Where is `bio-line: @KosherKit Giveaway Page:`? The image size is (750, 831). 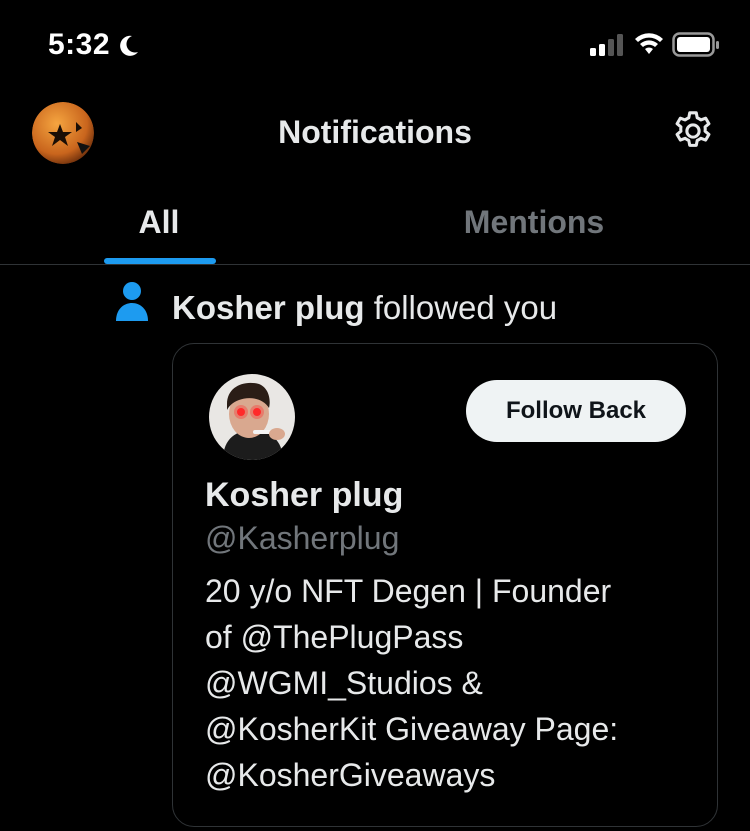
bio-line: @KosherKit Giveaway Page: is located at coordinates (412, 729).